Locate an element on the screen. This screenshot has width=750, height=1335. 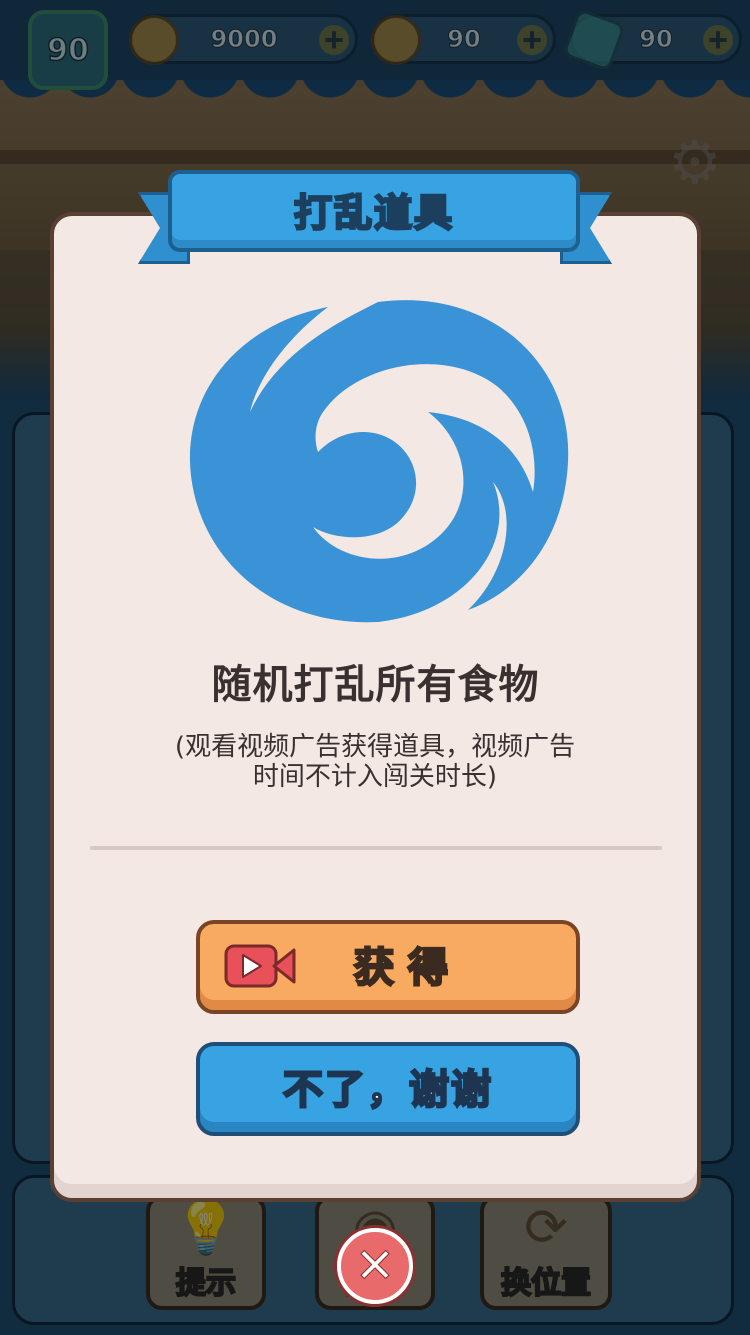
item-description: 随机打乱所有食物 is located at coordinates (375, 685).